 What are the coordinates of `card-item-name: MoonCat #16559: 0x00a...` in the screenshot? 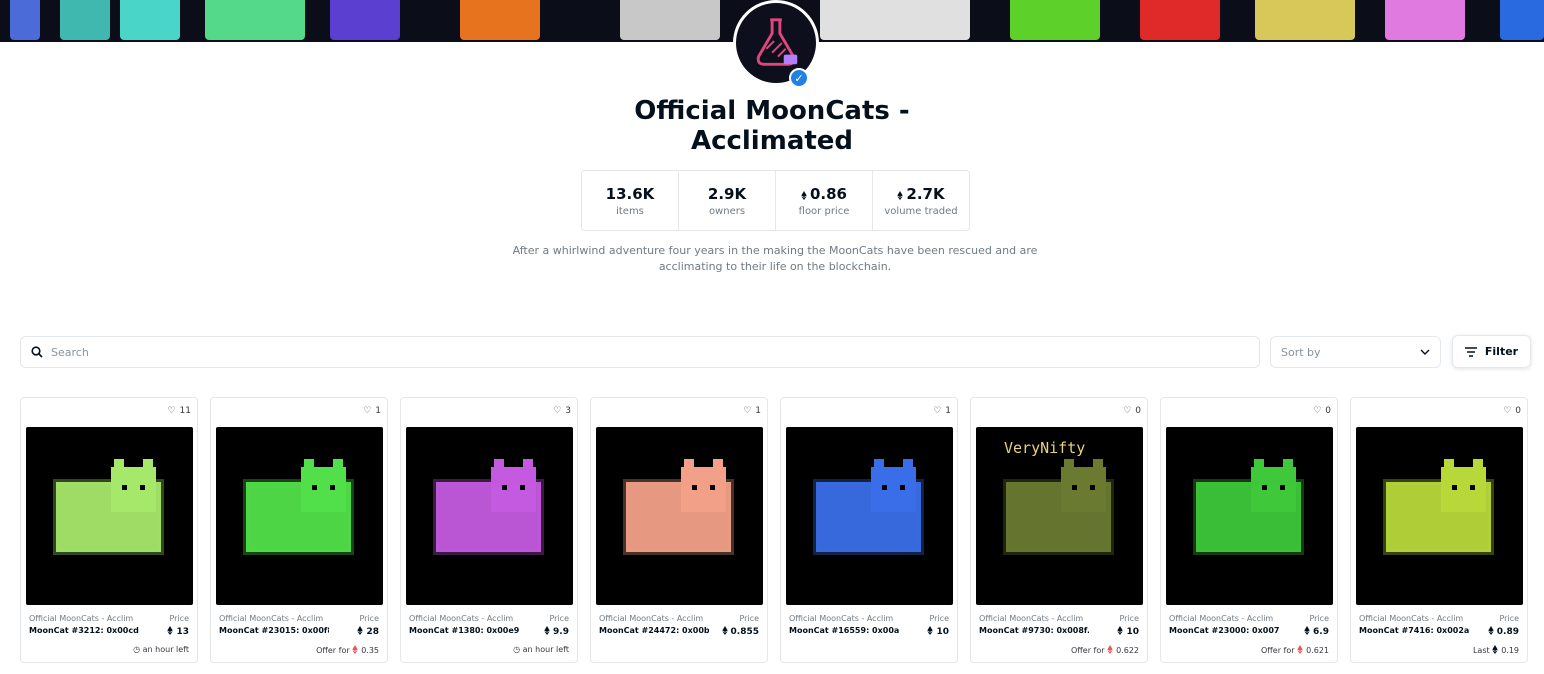 It's located at (844, 630).